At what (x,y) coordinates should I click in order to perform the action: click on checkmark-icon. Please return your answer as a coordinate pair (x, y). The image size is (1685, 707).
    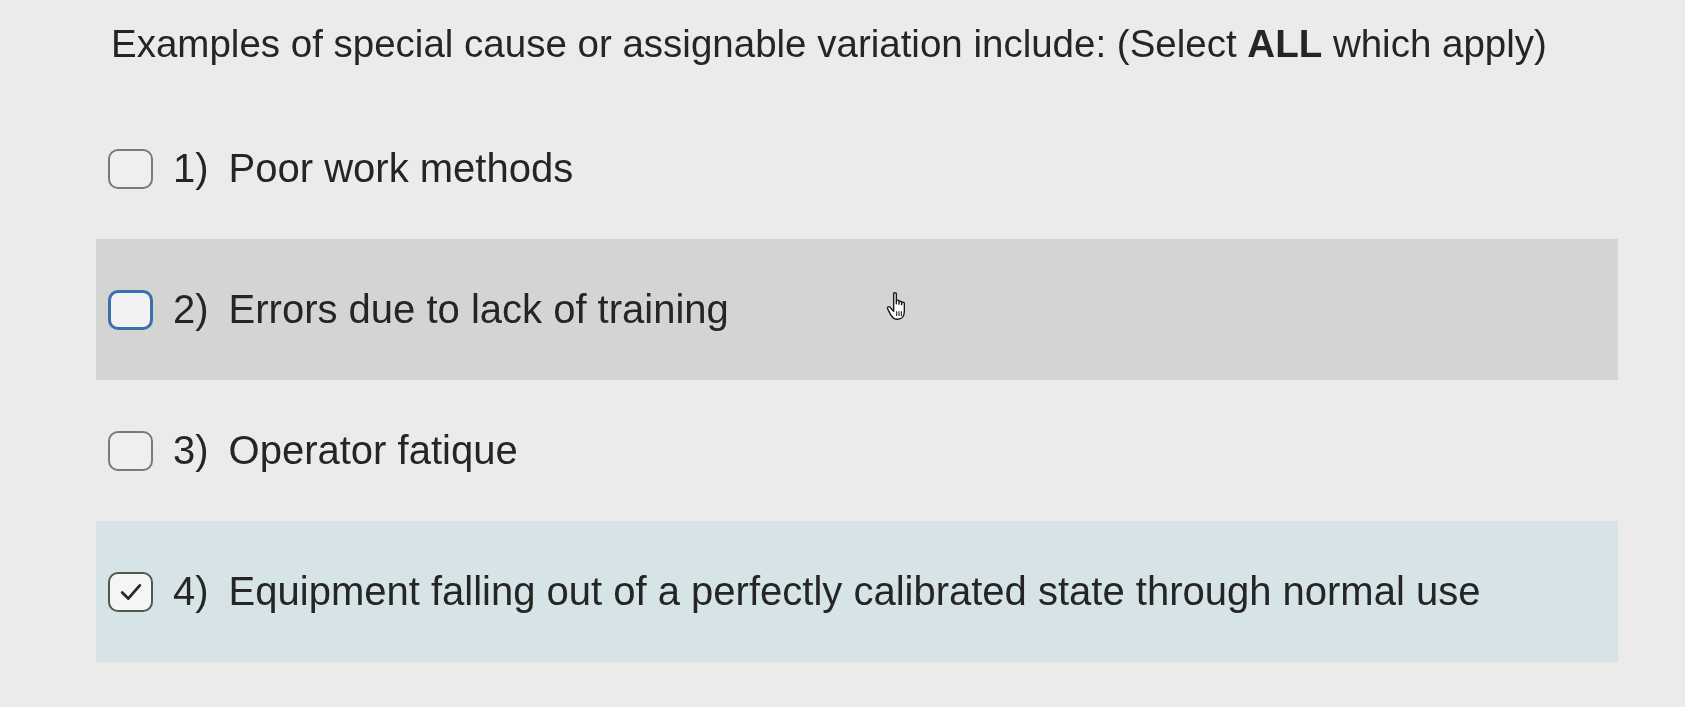
    Looking at the image, I should click on (130, 591).